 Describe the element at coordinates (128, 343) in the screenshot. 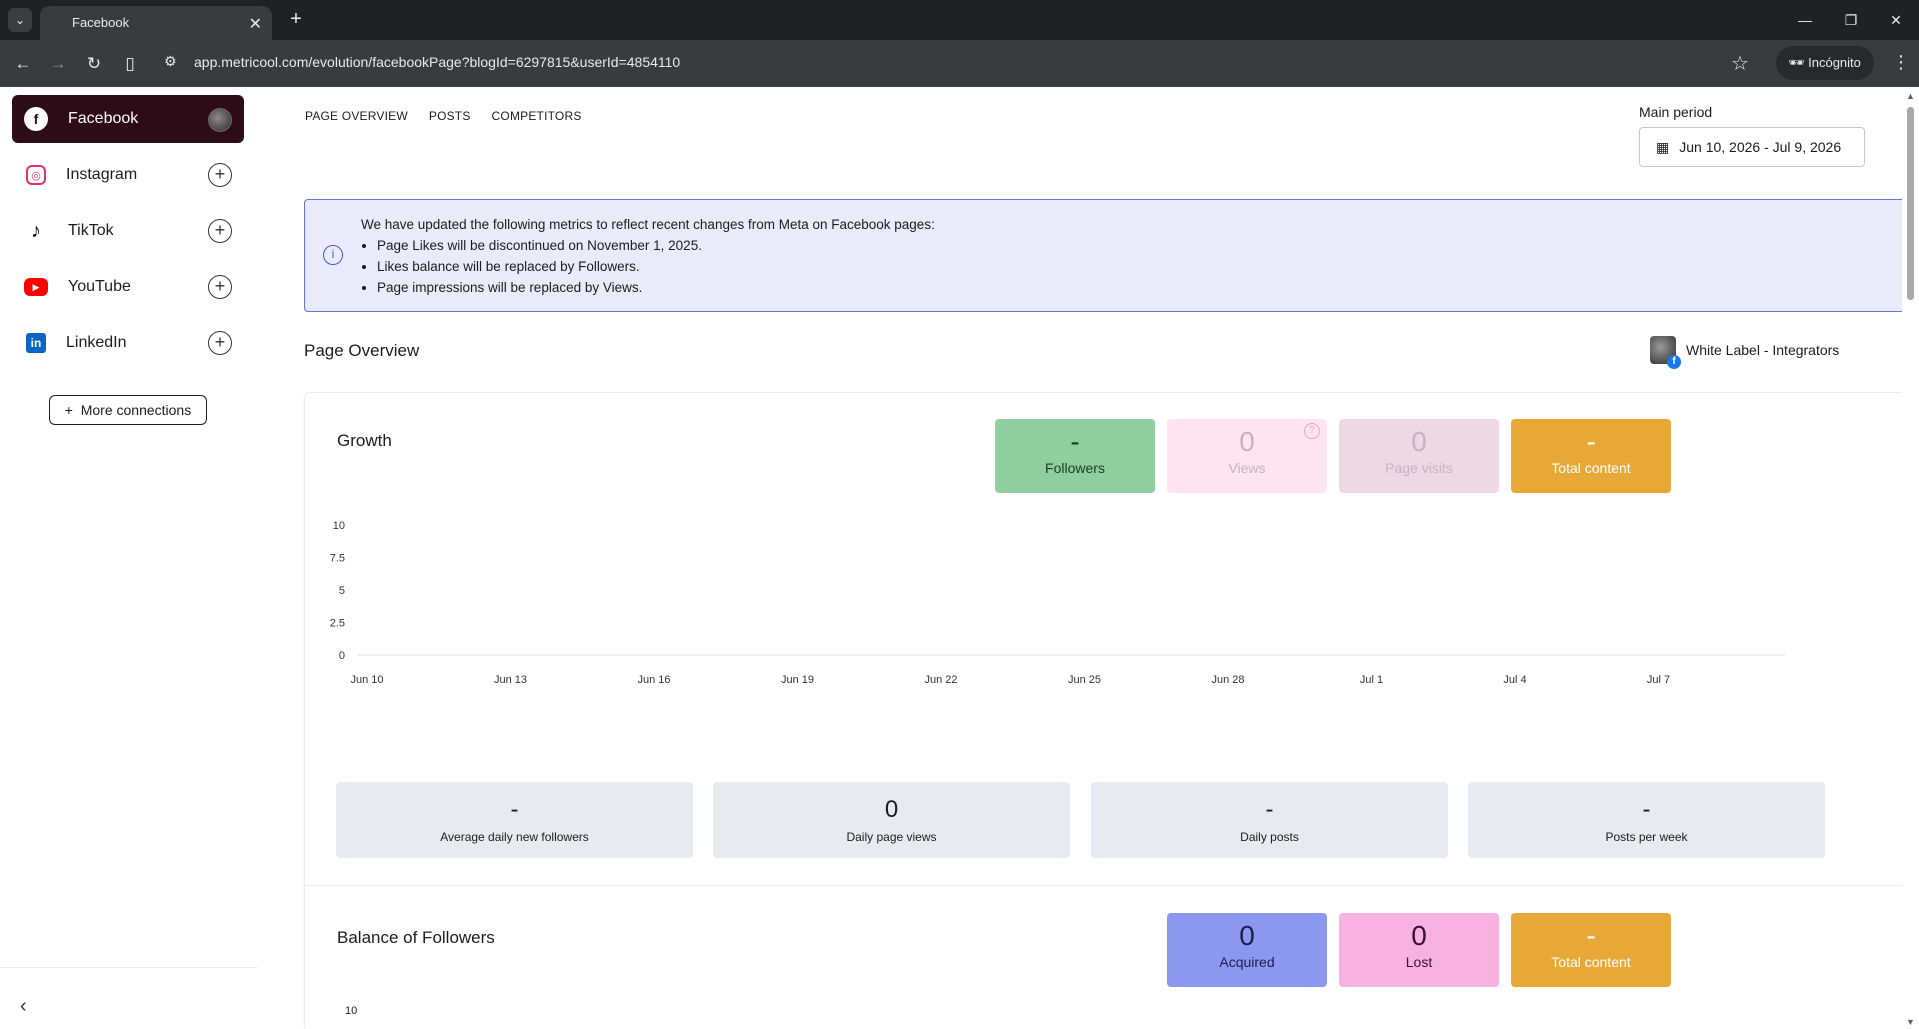

I see `sidebar-item-linkedin: in LinkedIn +` at that location.